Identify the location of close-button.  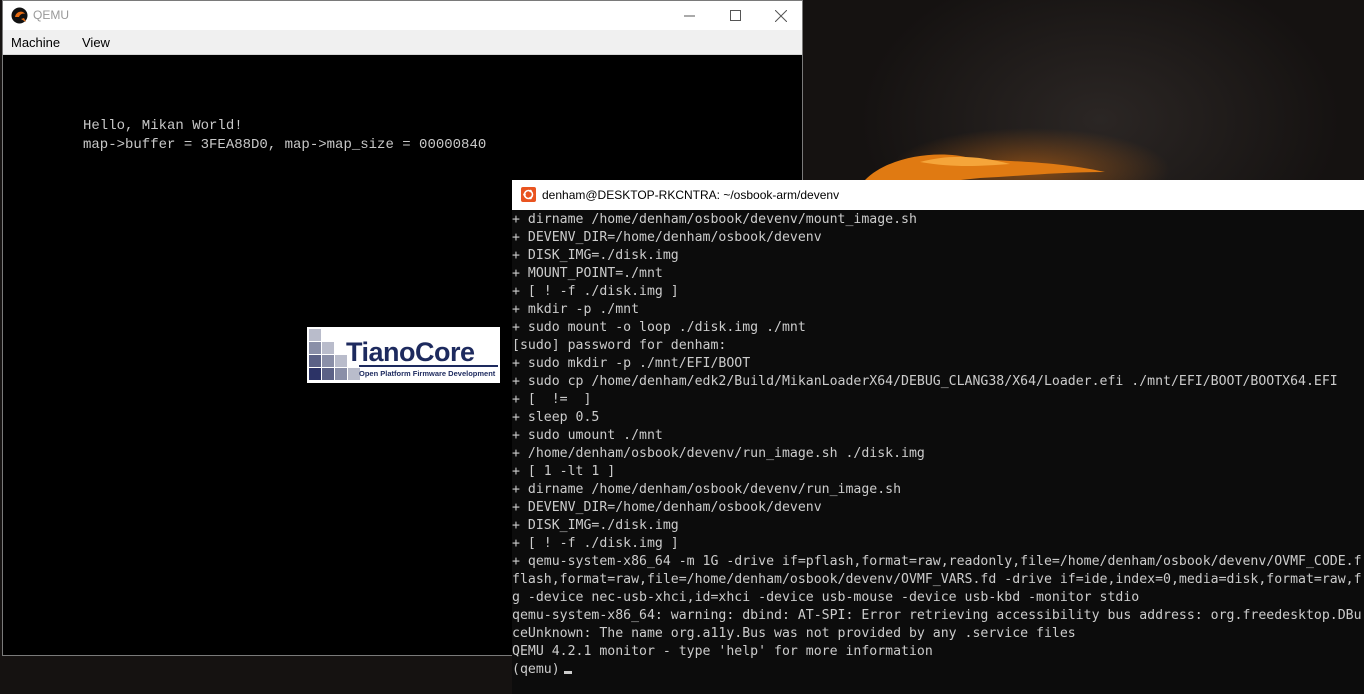
(781, 15).